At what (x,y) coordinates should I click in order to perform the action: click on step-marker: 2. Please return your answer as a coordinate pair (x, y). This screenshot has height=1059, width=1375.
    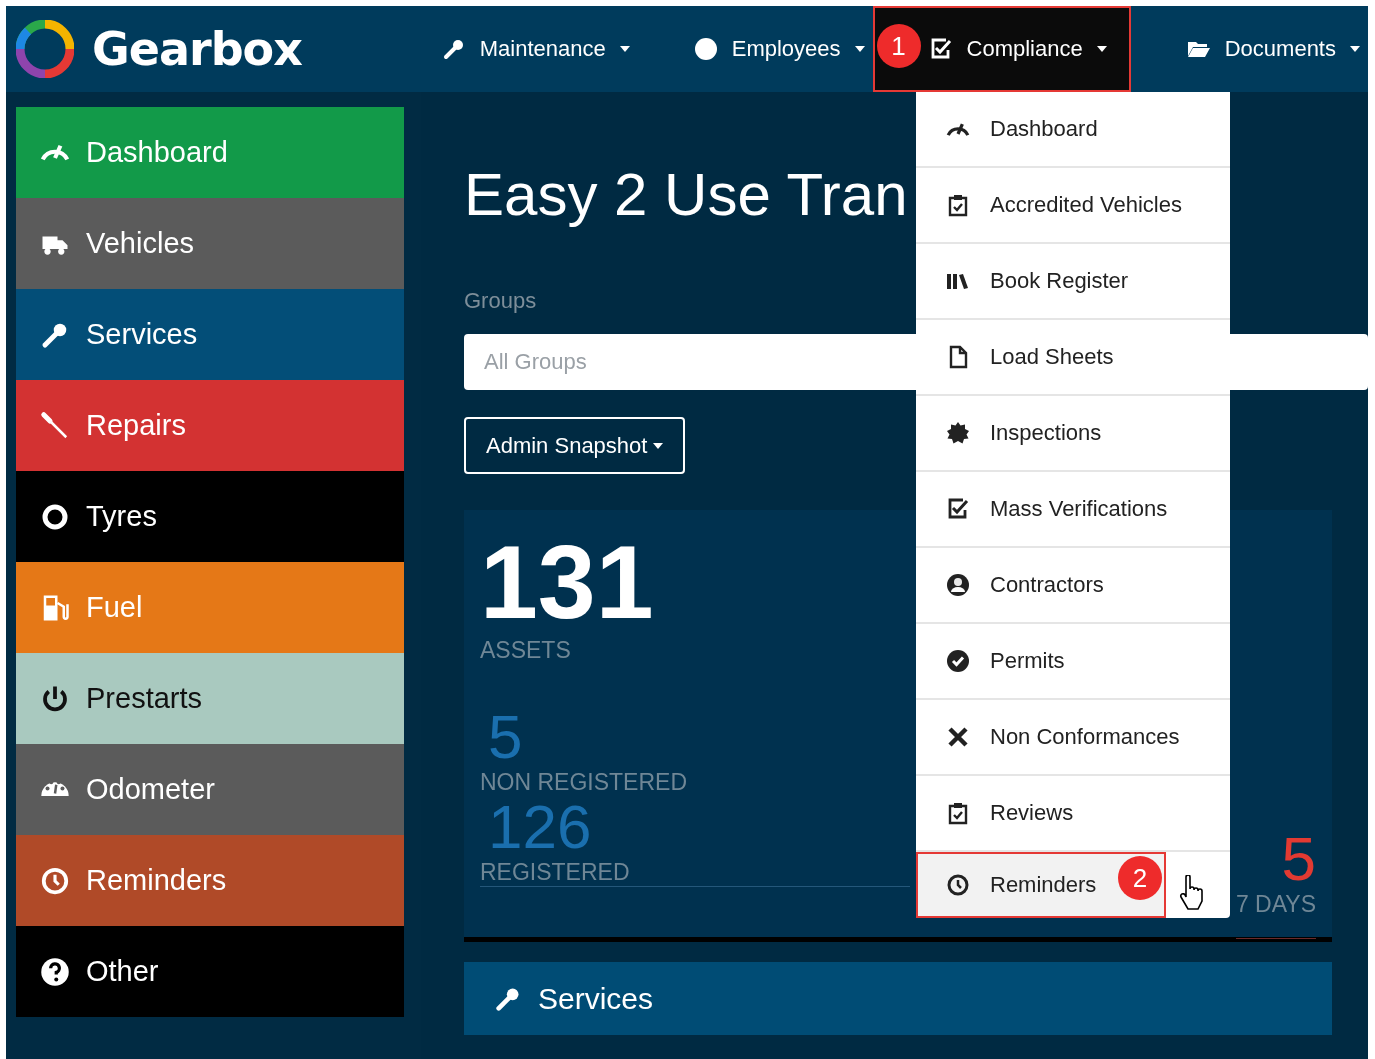
    Looking at the image, I should click on (1140, 878).